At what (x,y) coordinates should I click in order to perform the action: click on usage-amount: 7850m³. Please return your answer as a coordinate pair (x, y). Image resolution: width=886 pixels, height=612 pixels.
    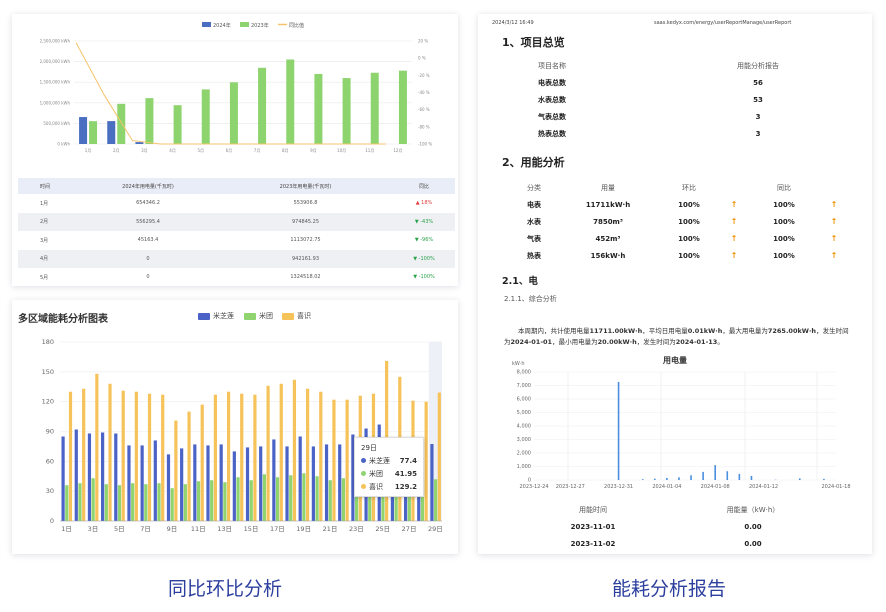
    Looking at the image, I should click on (608, 221).